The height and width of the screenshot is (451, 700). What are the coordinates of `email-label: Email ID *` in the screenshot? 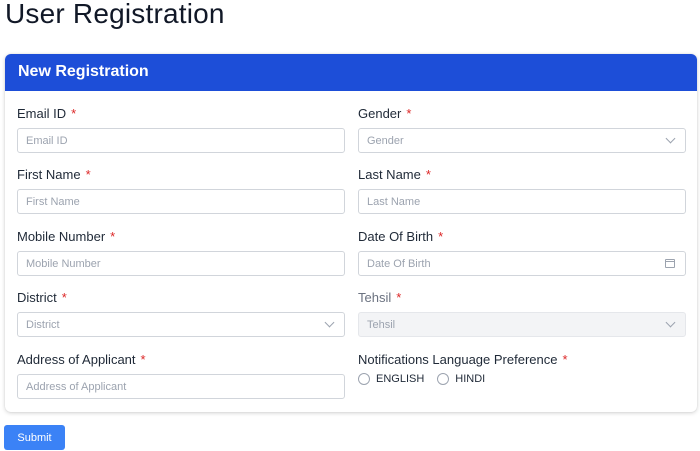 It's located at (47, 113).